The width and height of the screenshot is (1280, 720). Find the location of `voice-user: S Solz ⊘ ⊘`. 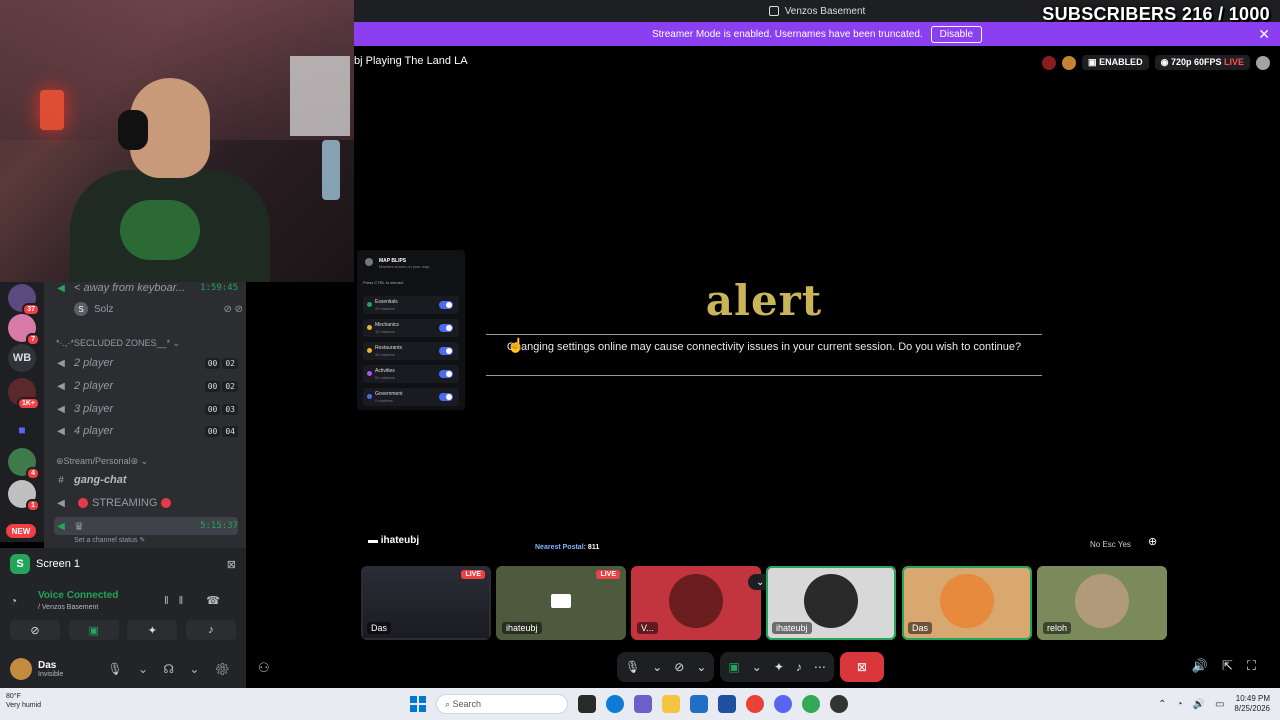

voice-user: S Solz ⊘ ⊘ is located at coordinates (158, 309).